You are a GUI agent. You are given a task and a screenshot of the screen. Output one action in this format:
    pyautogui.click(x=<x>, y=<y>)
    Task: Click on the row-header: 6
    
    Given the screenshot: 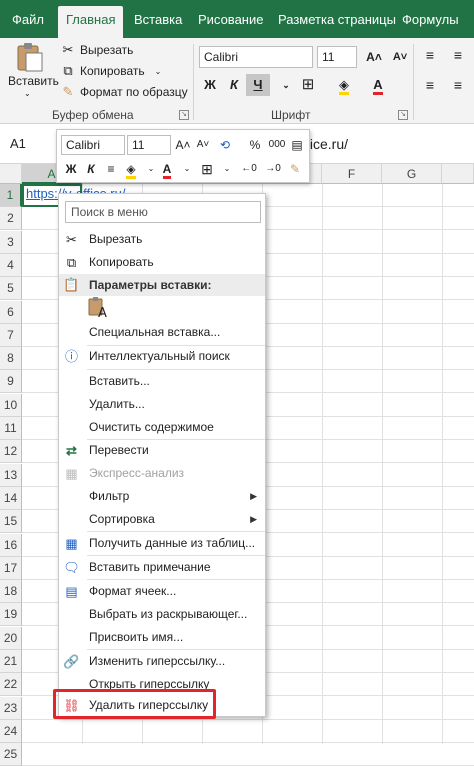 What is the action you would take?
    pyautogui.click(x=11, y=312)
    